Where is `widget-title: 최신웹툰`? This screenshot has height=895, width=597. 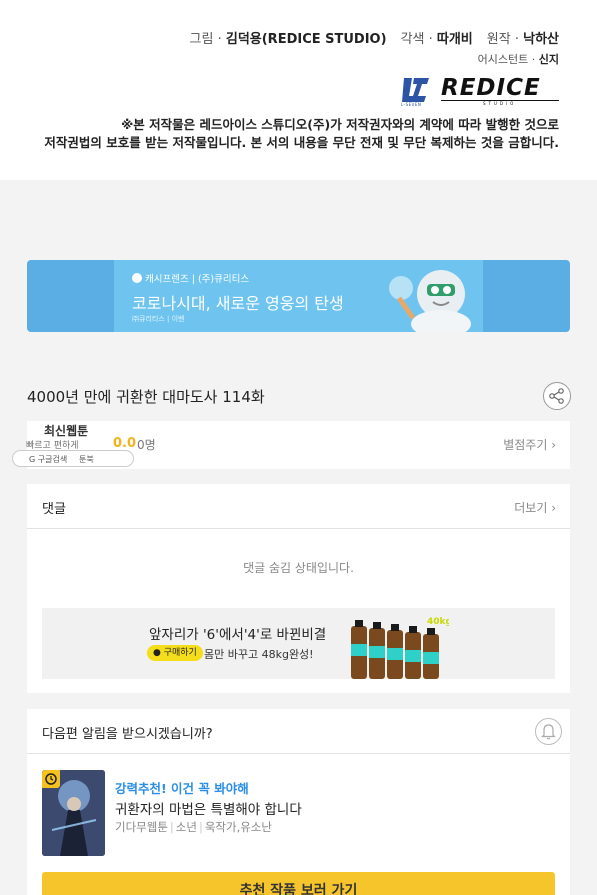
widget-title: 최신웹툰 is located at coordinates (66, 431).